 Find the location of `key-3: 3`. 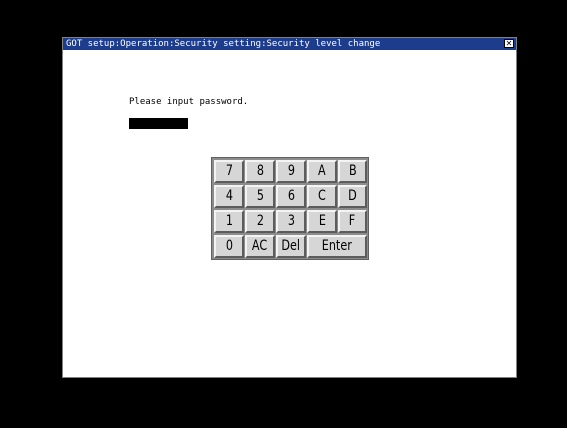

key-3: 3 is located at coordinates (291, 221).